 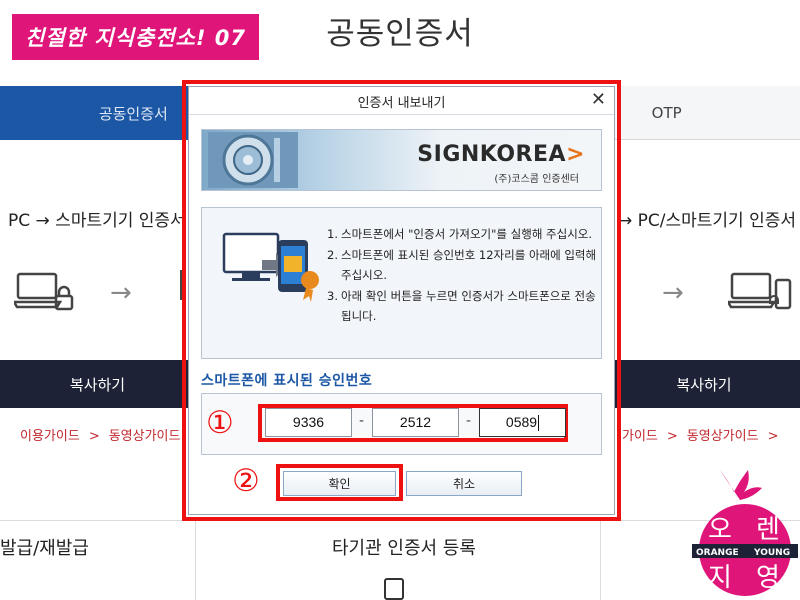 I want to click on dialog-title: 인증서 내보내기, so click(x=401, y=103).